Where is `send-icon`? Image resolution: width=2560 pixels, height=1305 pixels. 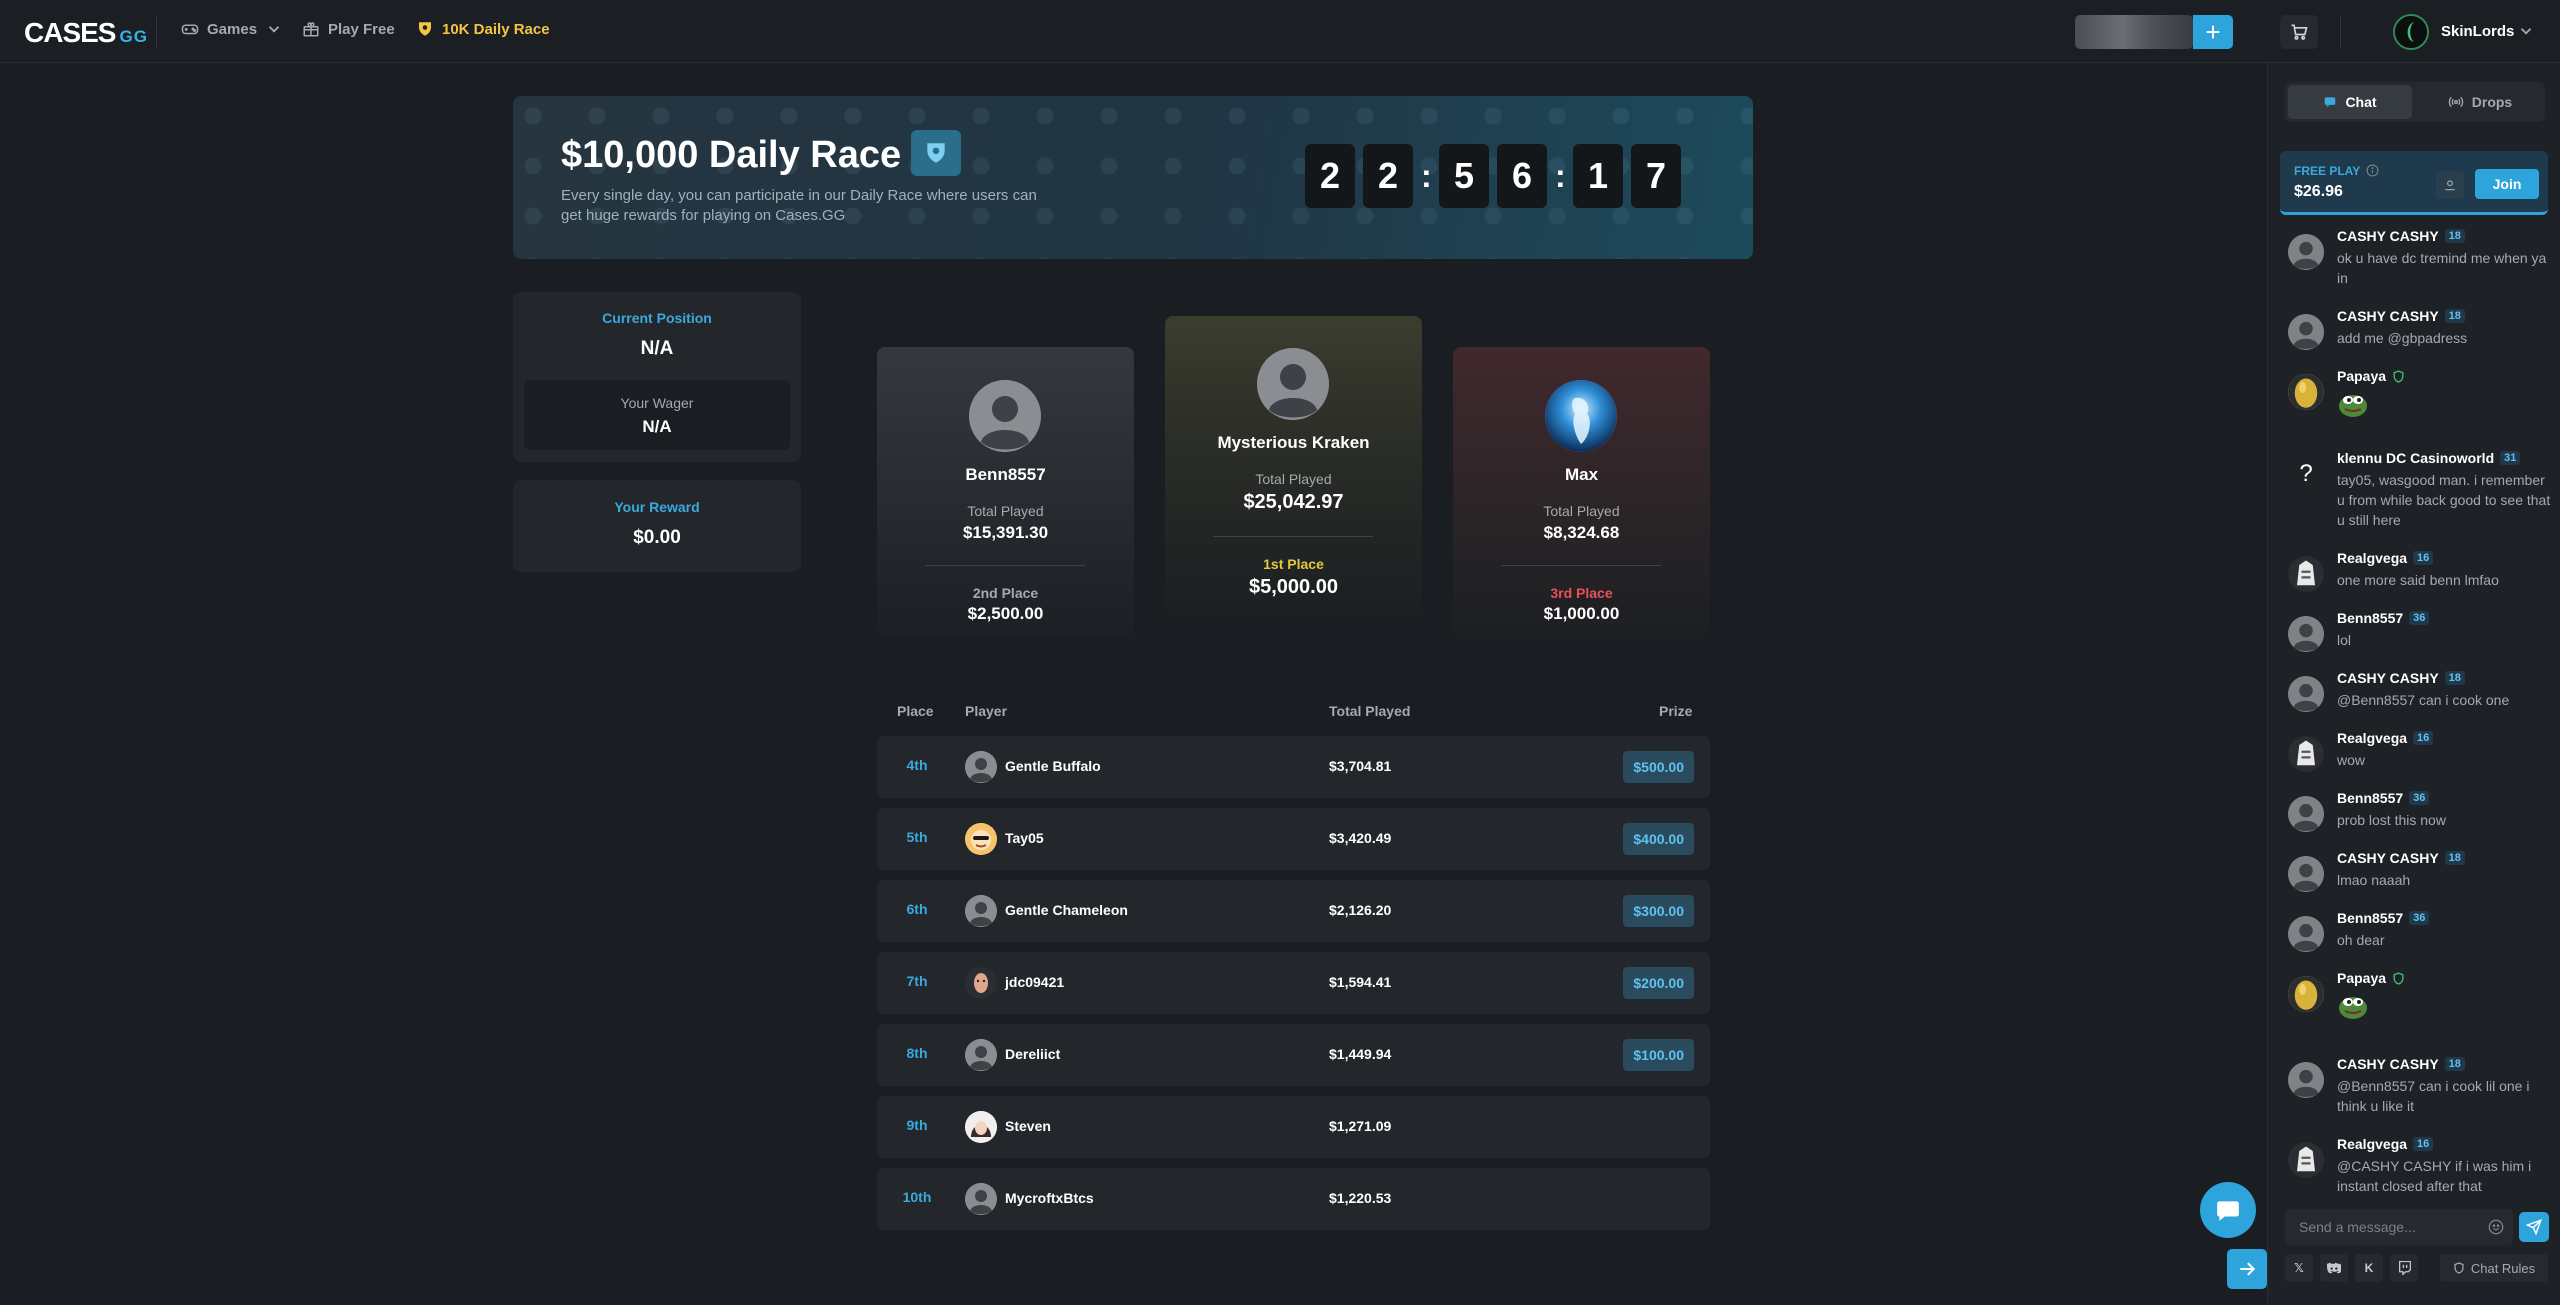 send-icon is located at coordinates (2534, 1227).